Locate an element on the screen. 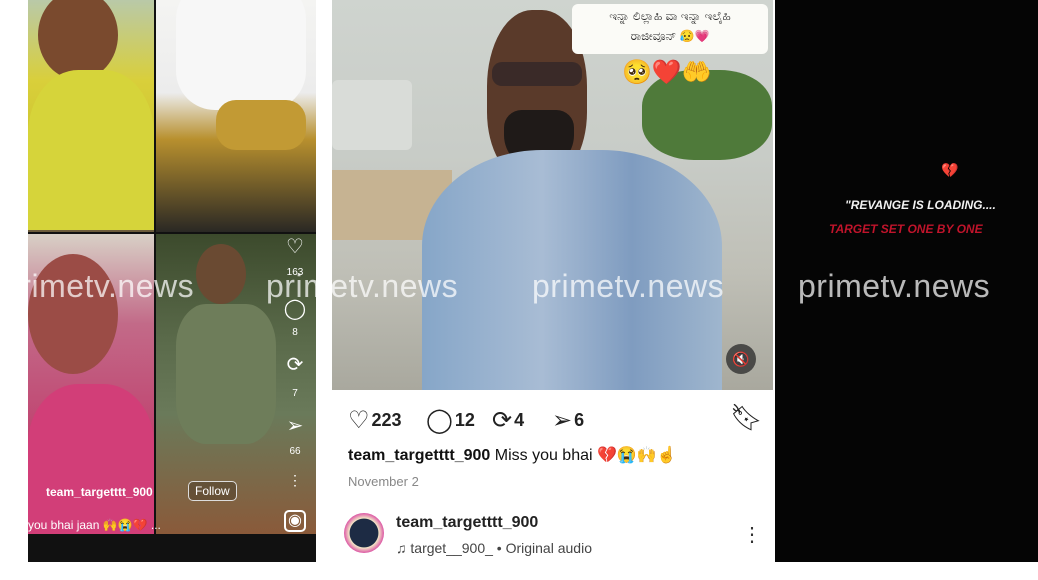 The width and height of the screenshot is (1038, 580). share-action: ➢ 6 is located at coordinates (568, 420).